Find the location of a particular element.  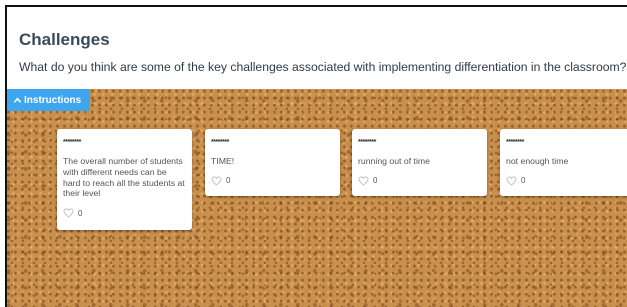

post-card: ******** TIME! 0 is located at coordinates (272, 162).